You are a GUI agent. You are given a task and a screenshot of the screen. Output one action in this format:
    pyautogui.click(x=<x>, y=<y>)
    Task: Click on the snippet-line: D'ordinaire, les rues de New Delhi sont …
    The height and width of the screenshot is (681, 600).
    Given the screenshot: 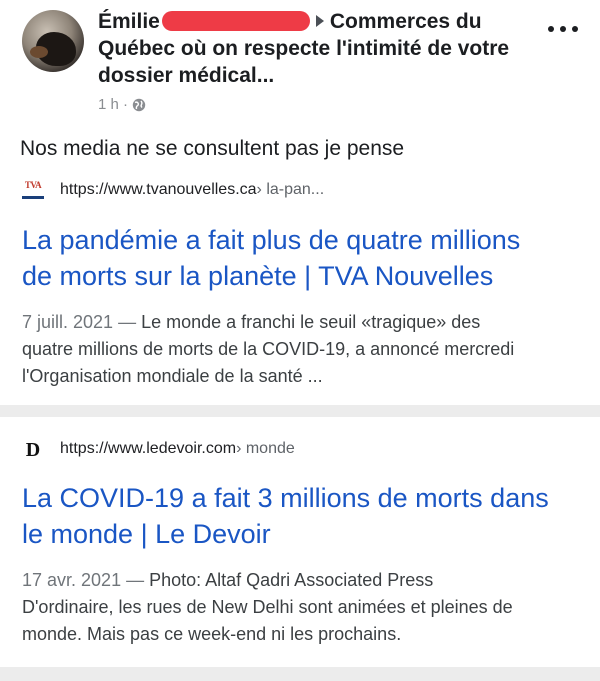 What is the action you would take?
    pyautogui.click(x=267, y=607)
    